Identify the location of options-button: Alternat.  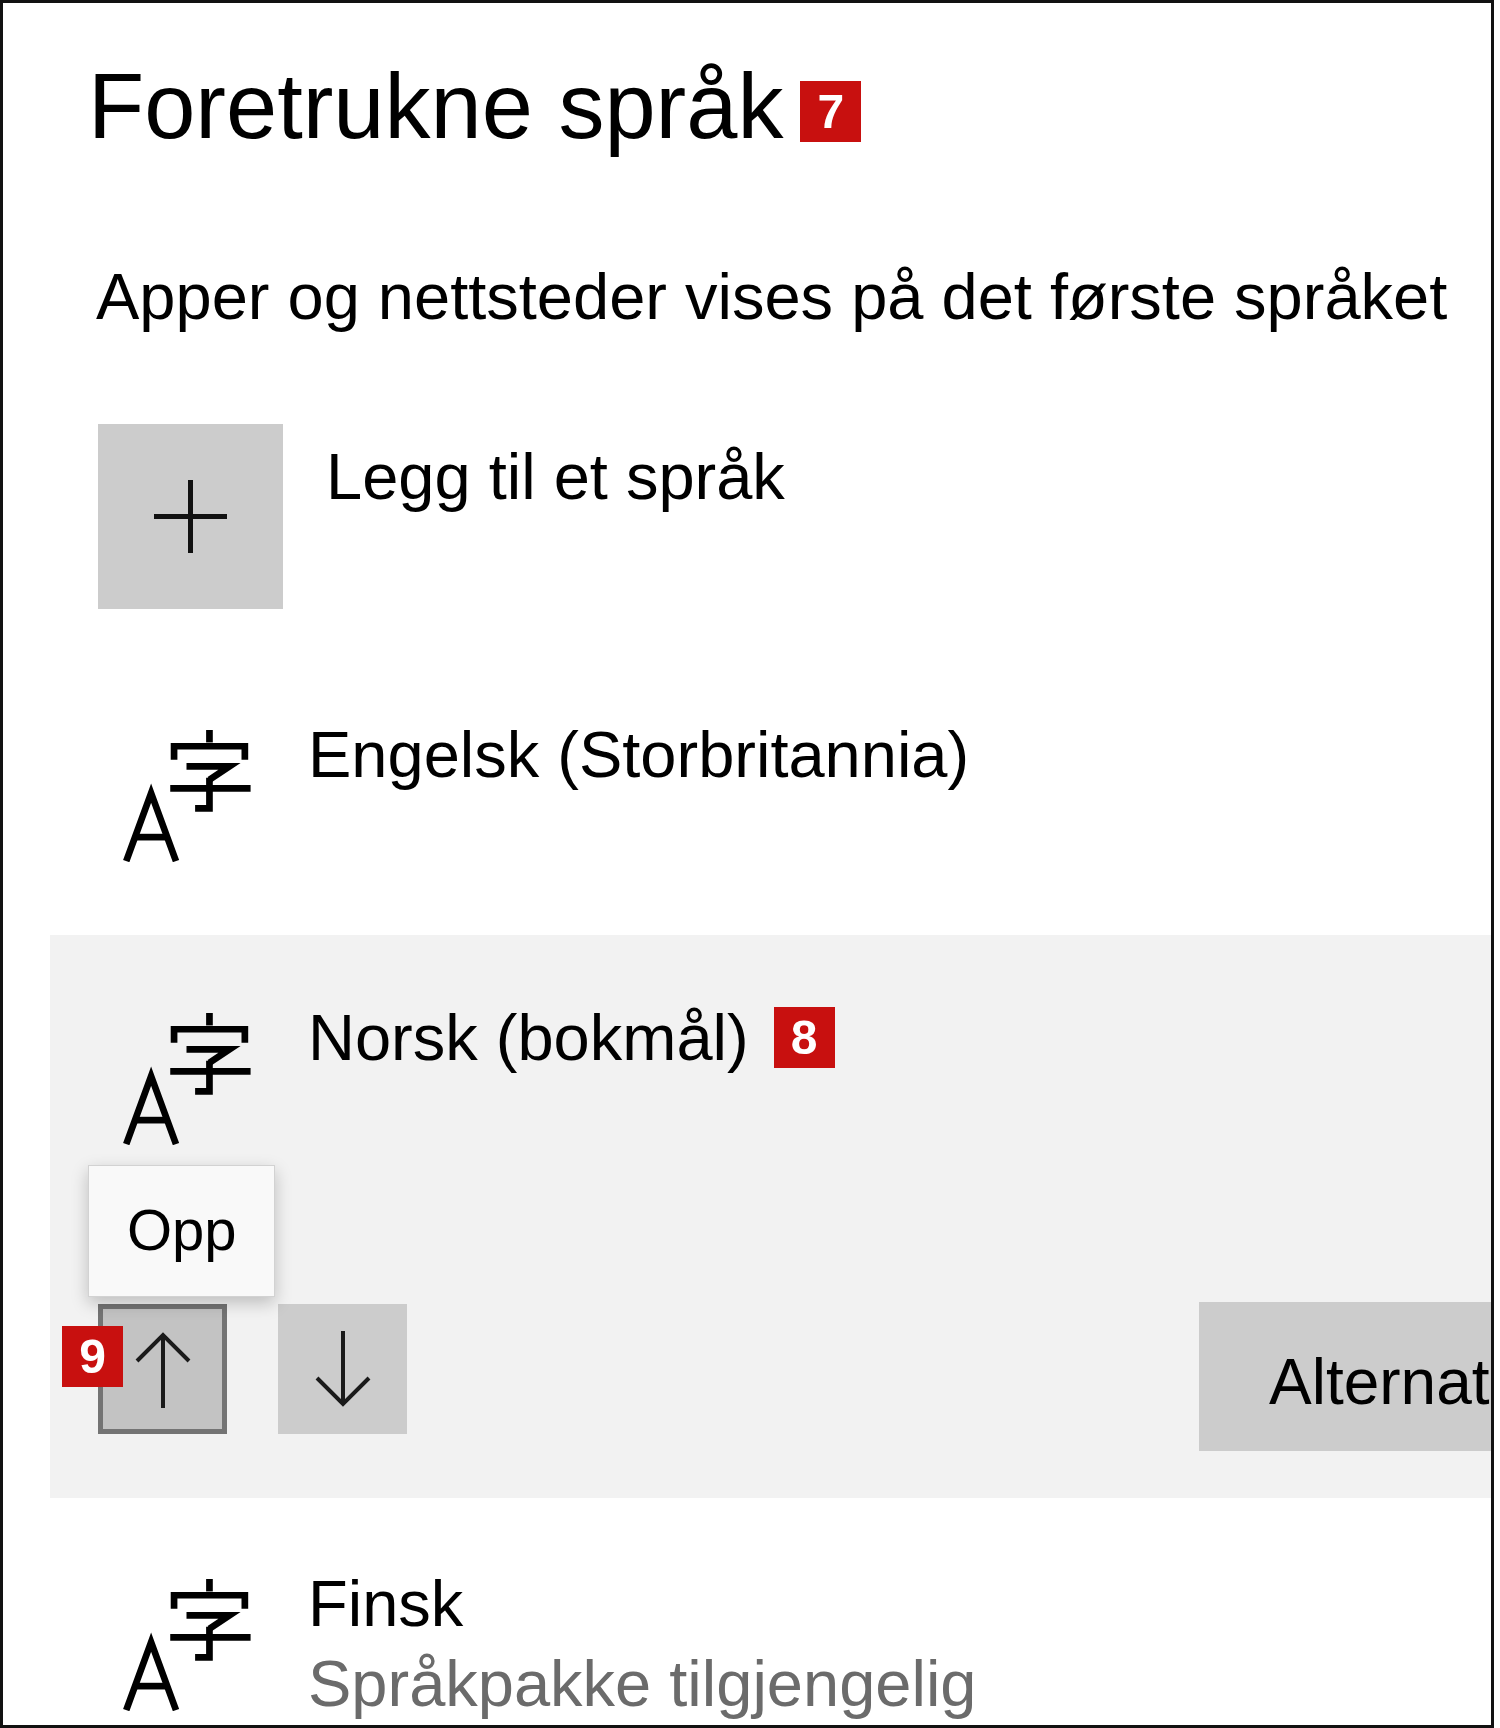
(1345, 1377).